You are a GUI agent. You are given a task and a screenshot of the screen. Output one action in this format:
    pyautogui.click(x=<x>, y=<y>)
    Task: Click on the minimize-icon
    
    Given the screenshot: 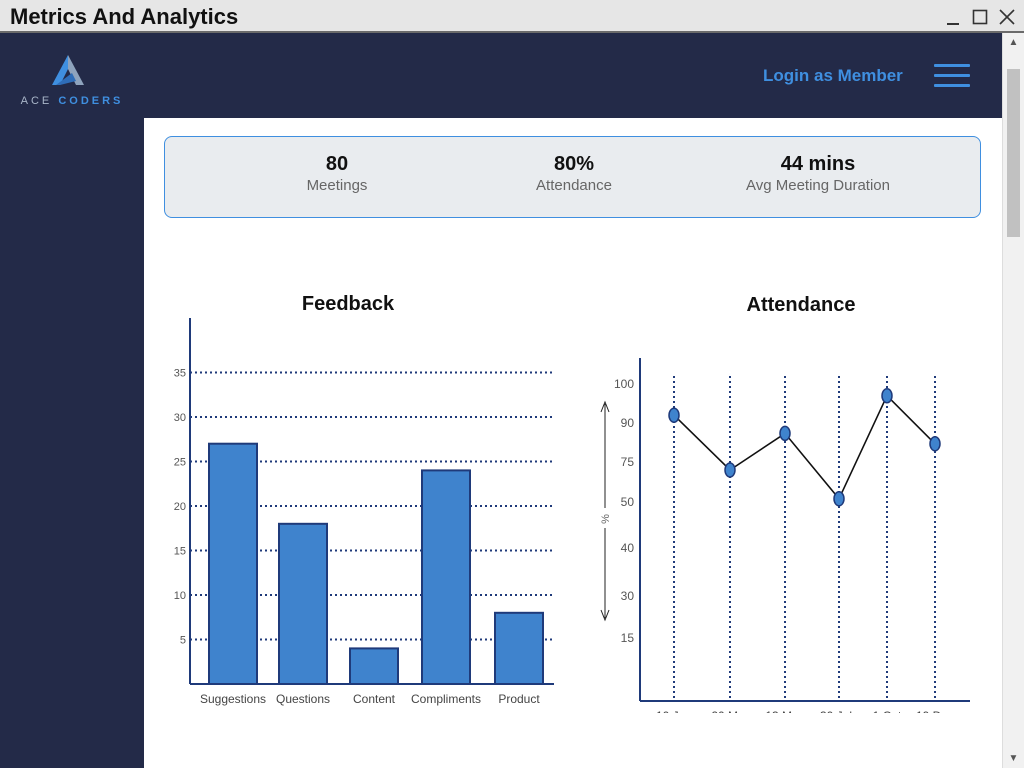 What is the action you would take?
    pyautogui.click(x=953, y=17)
    